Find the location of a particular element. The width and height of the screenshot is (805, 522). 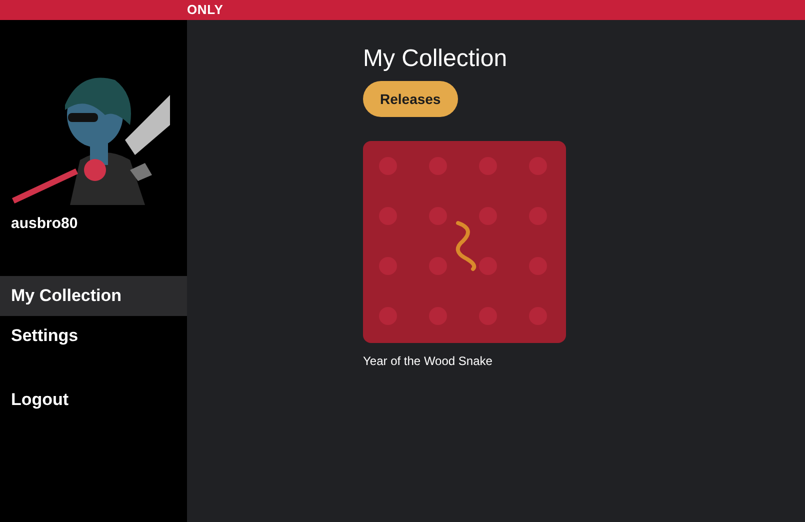

logo: ONLY is located at coordinates (205, 10).